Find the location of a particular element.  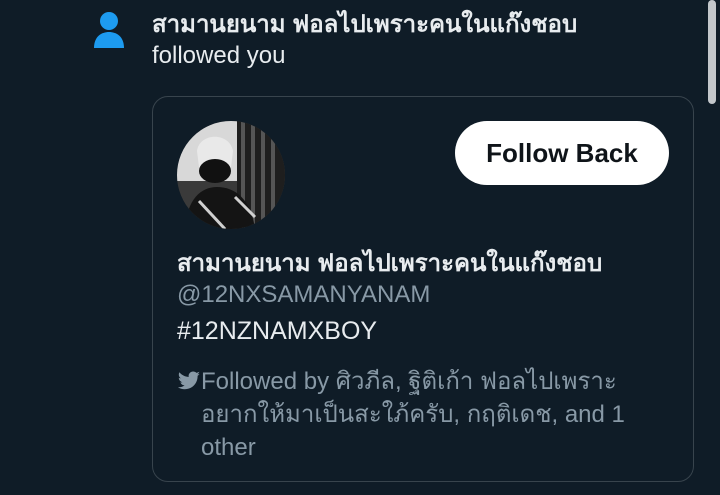

user-bio: #12NZNAMXBOY is located at coordinates (277, 331).